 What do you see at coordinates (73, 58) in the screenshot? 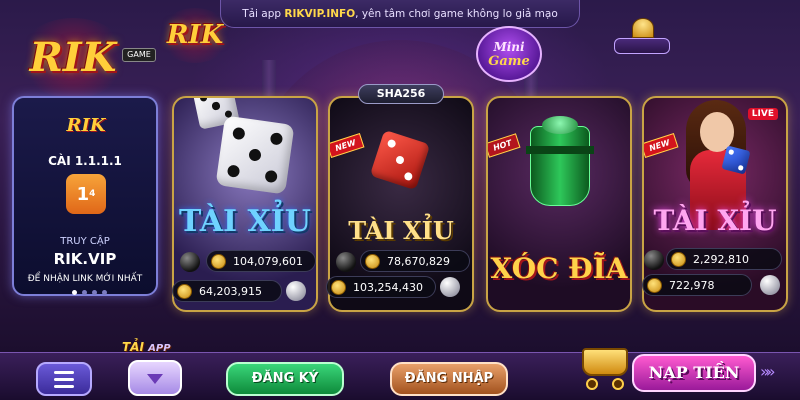
I see `rik-logo-main: RIK` at bounding box center [73, 58].